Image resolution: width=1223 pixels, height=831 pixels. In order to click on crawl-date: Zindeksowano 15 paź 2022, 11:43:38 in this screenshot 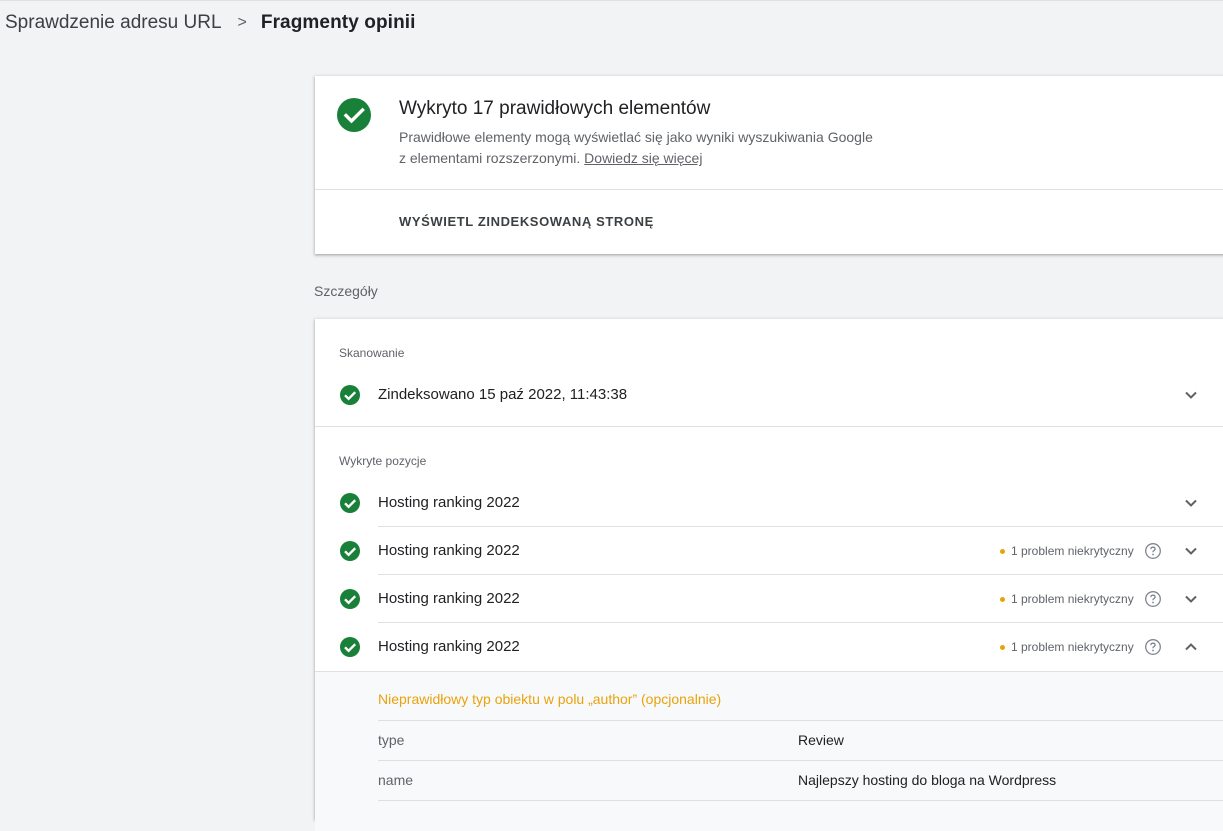, I will do `click(503, 394)`.